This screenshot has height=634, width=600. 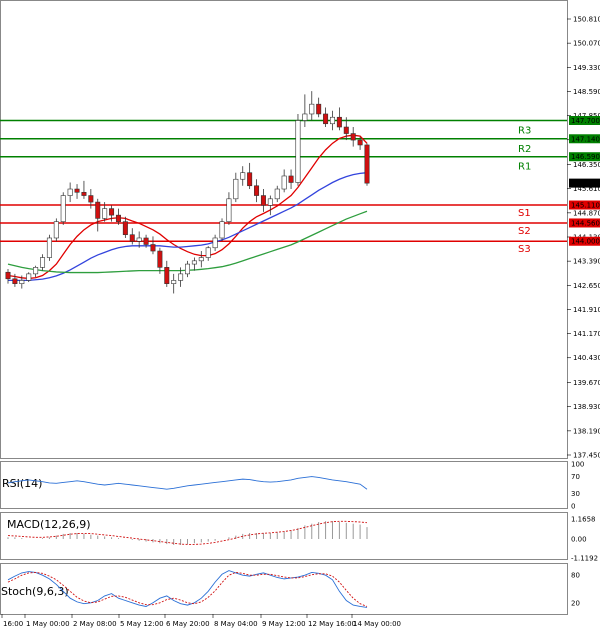 I want to click on level-name-s2: S2, so click(x=524, y=231).